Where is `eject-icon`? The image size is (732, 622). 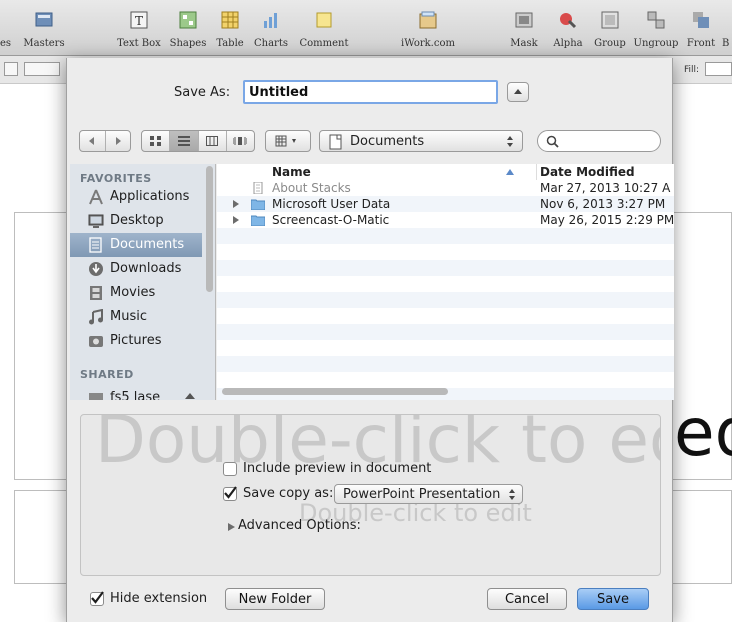 eject-icon is located at coordinates (190, 396).